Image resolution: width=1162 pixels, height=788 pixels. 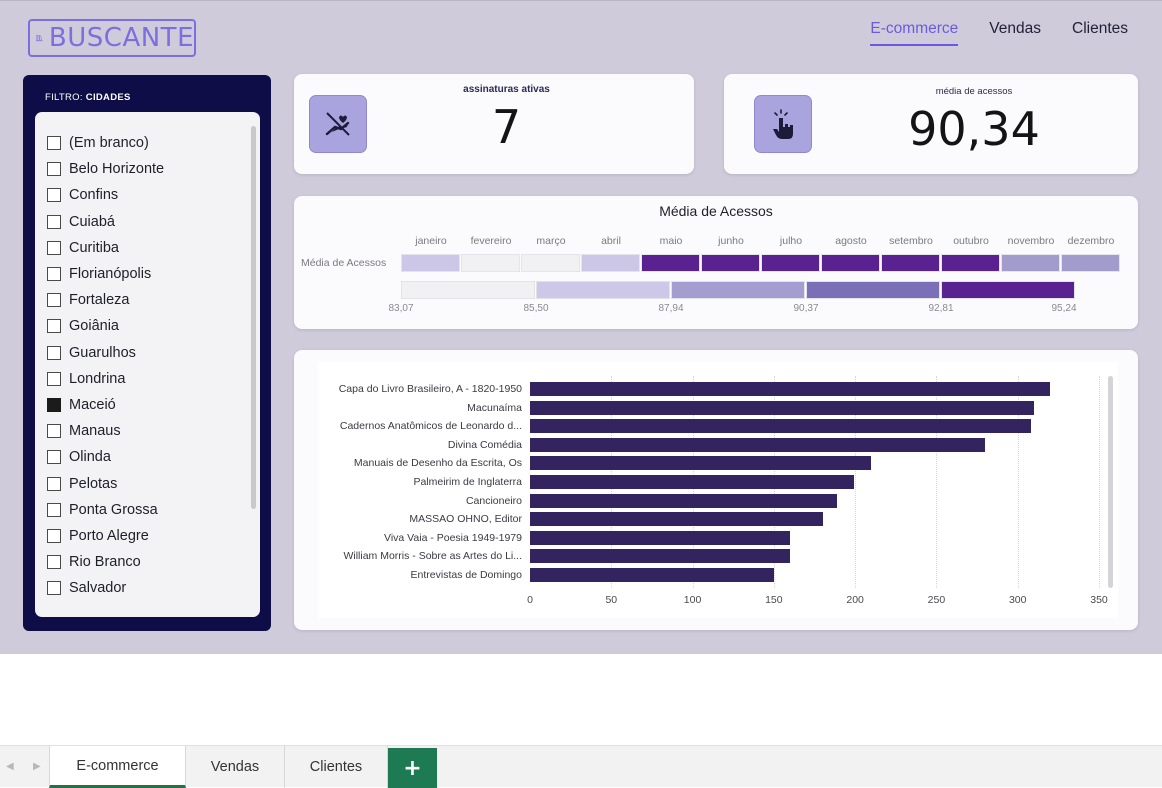 What do you see at coordinates (153, 431) in the screenshot?
I see `filter-item: Manaus` at bounding box center [153, 431].